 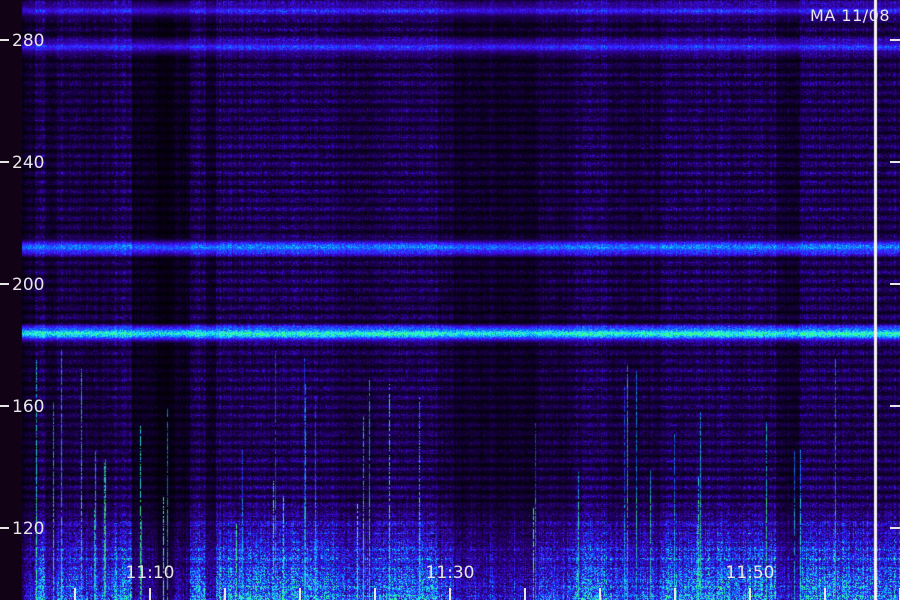 I want to click on x-tick-label: 11:30, so click(x=450, y=573).